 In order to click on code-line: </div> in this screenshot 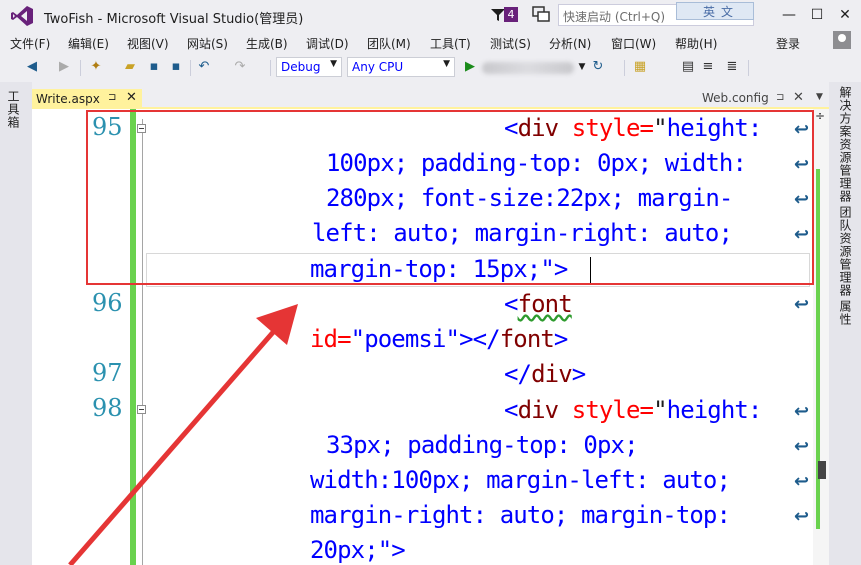, I will do `click(545, 374)`.